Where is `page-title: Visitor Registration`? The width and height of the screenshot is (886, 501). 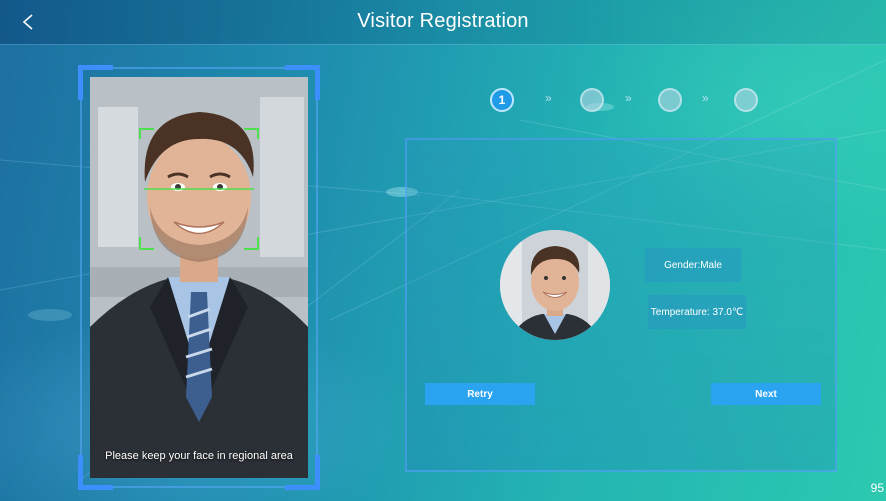 page-title: Visitor Registration is located at coordinates (443, 21).